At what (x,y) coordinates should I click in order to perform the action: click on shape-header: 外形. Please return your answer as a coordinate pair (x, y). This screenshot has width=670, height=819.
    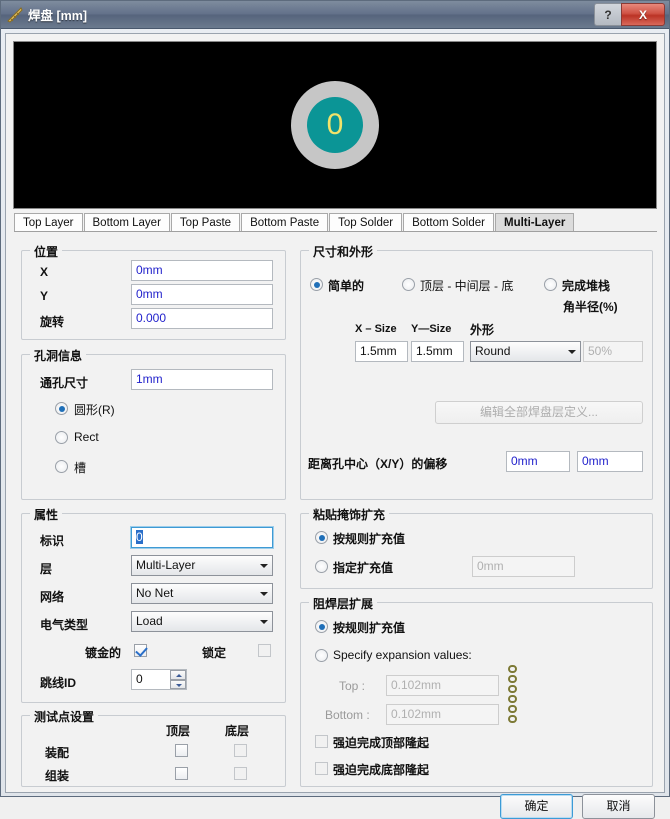
    Looking at the image, I should click on (482, 330).